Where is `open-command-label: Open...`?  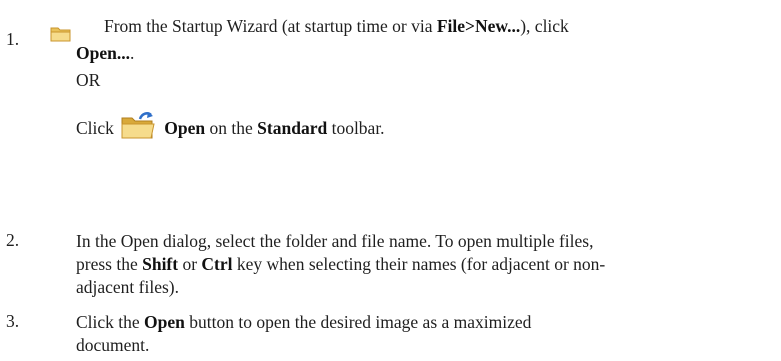 open-command-label: Open... is located at coordinates (103, 53).